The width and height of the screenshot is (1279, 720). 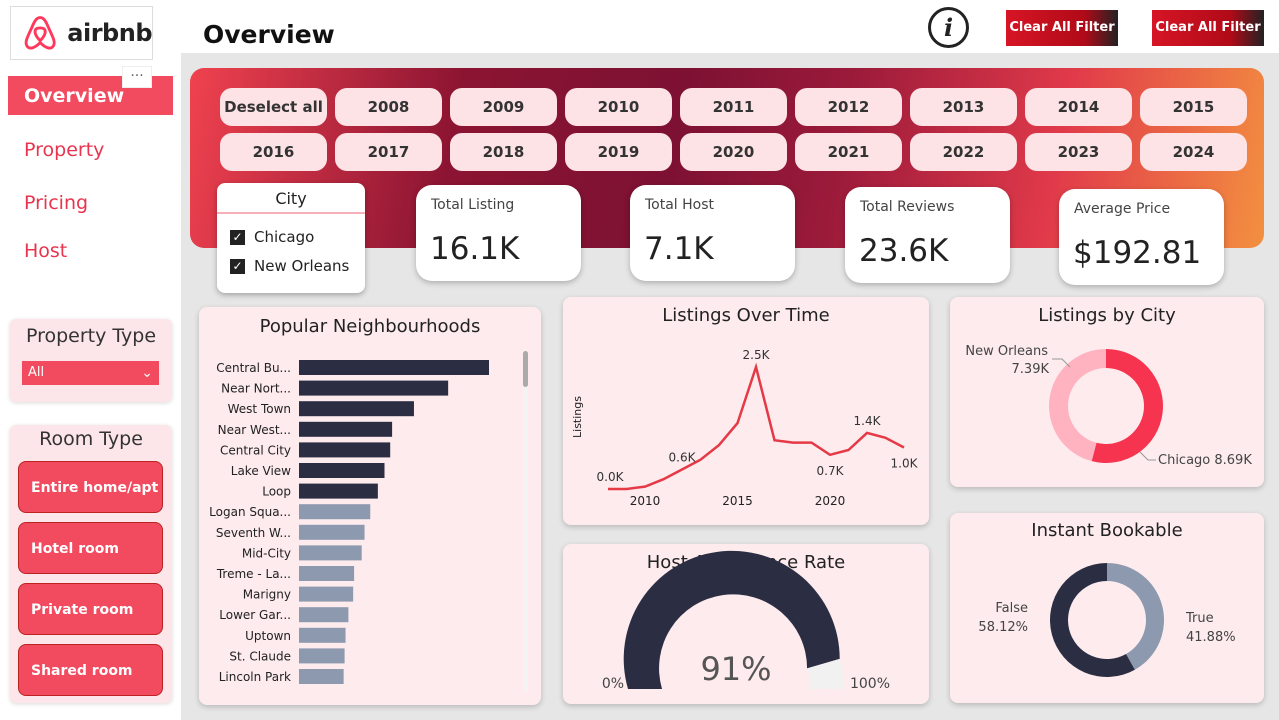 I want to click on year-button-2022: 2022, so click(x=963, y=152).